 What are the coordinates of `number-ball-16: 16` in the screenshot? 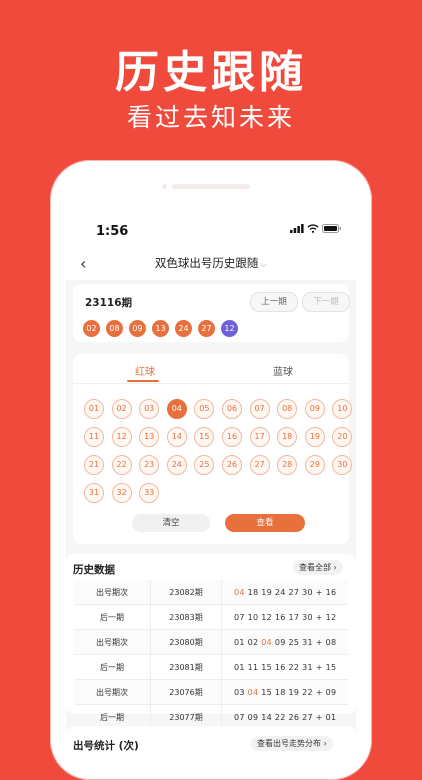 It's located at (232, 437).